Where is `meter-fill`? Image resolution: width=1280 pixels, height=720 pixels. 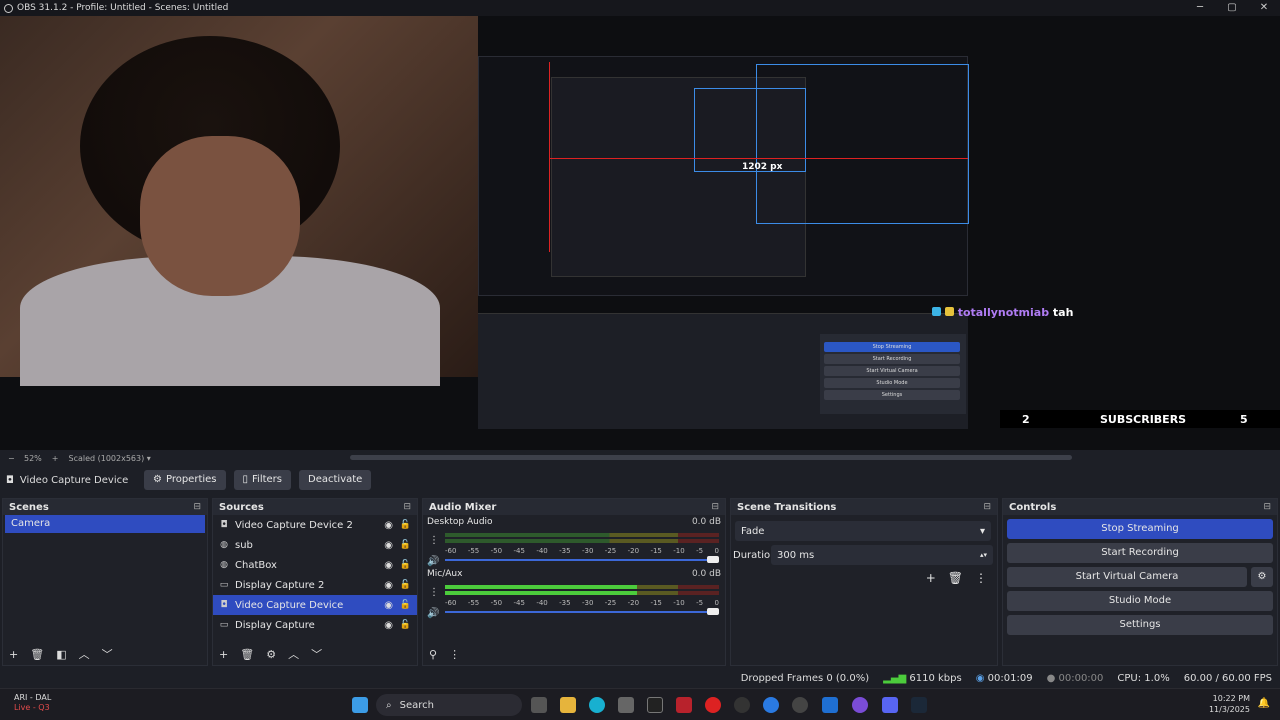 meter-fill is located at coordinates (541, 593).